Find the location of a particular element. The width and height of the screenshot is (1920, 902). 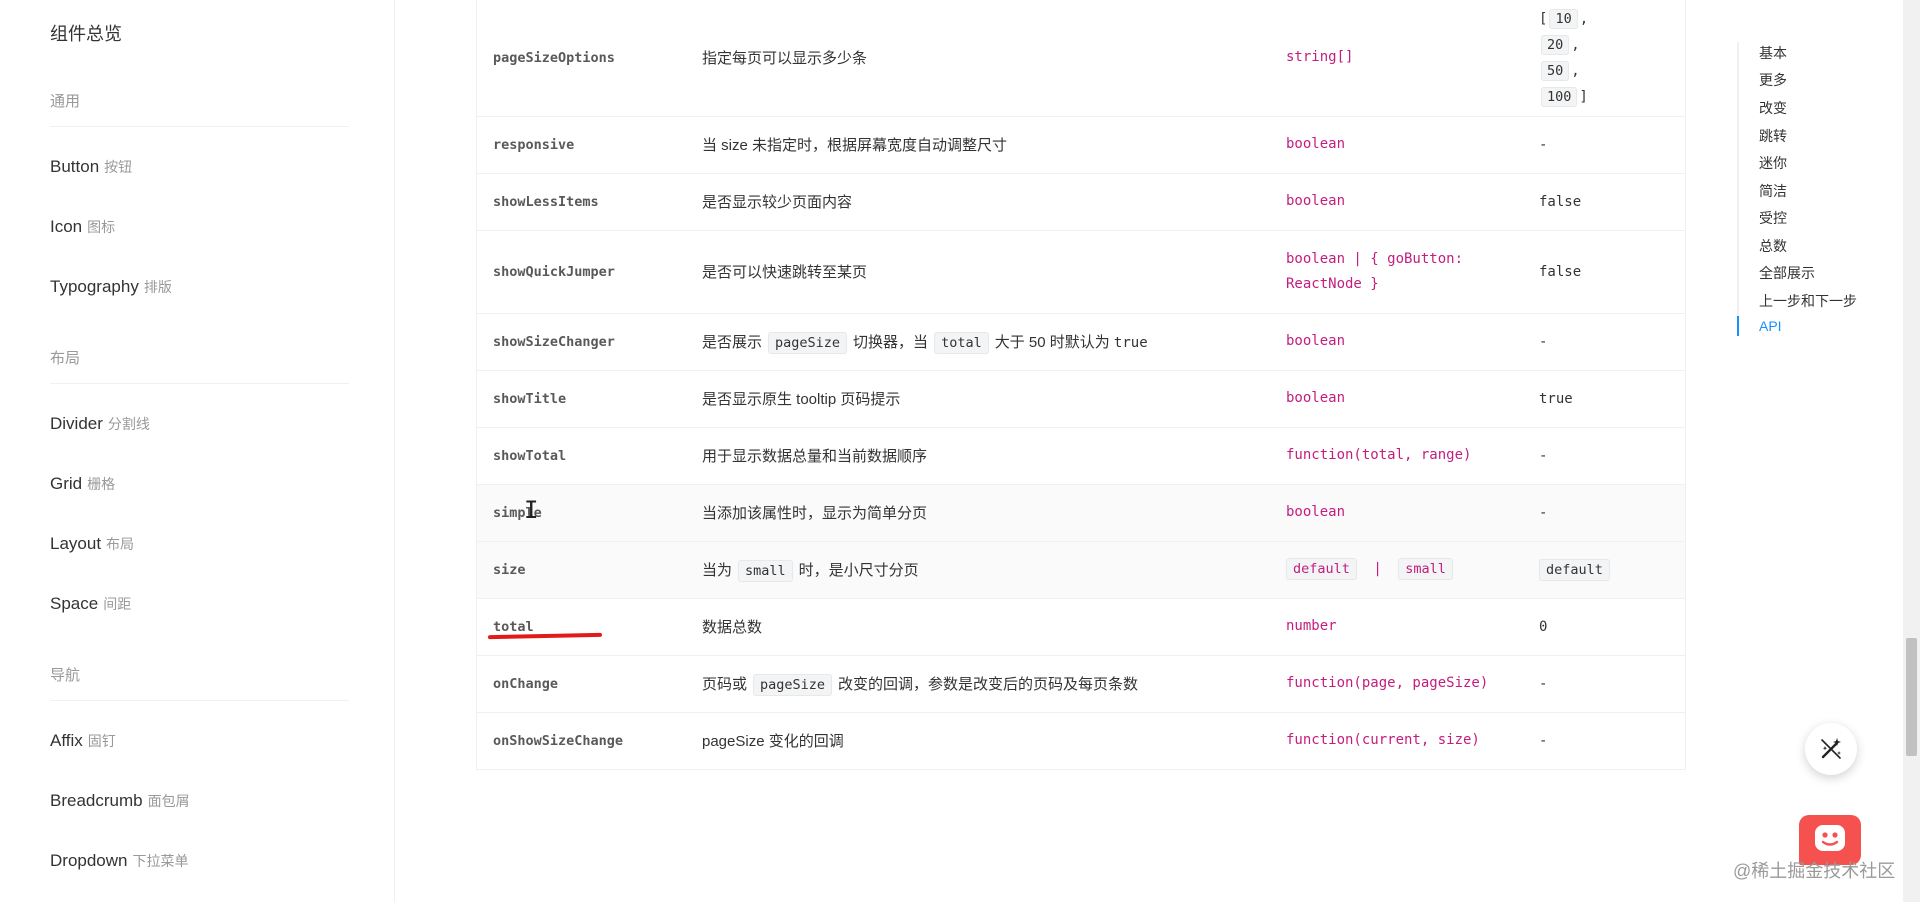

table-row: showLessItems 是否显示较少页面内容 boolean false is located at coordinates (1081, 202).